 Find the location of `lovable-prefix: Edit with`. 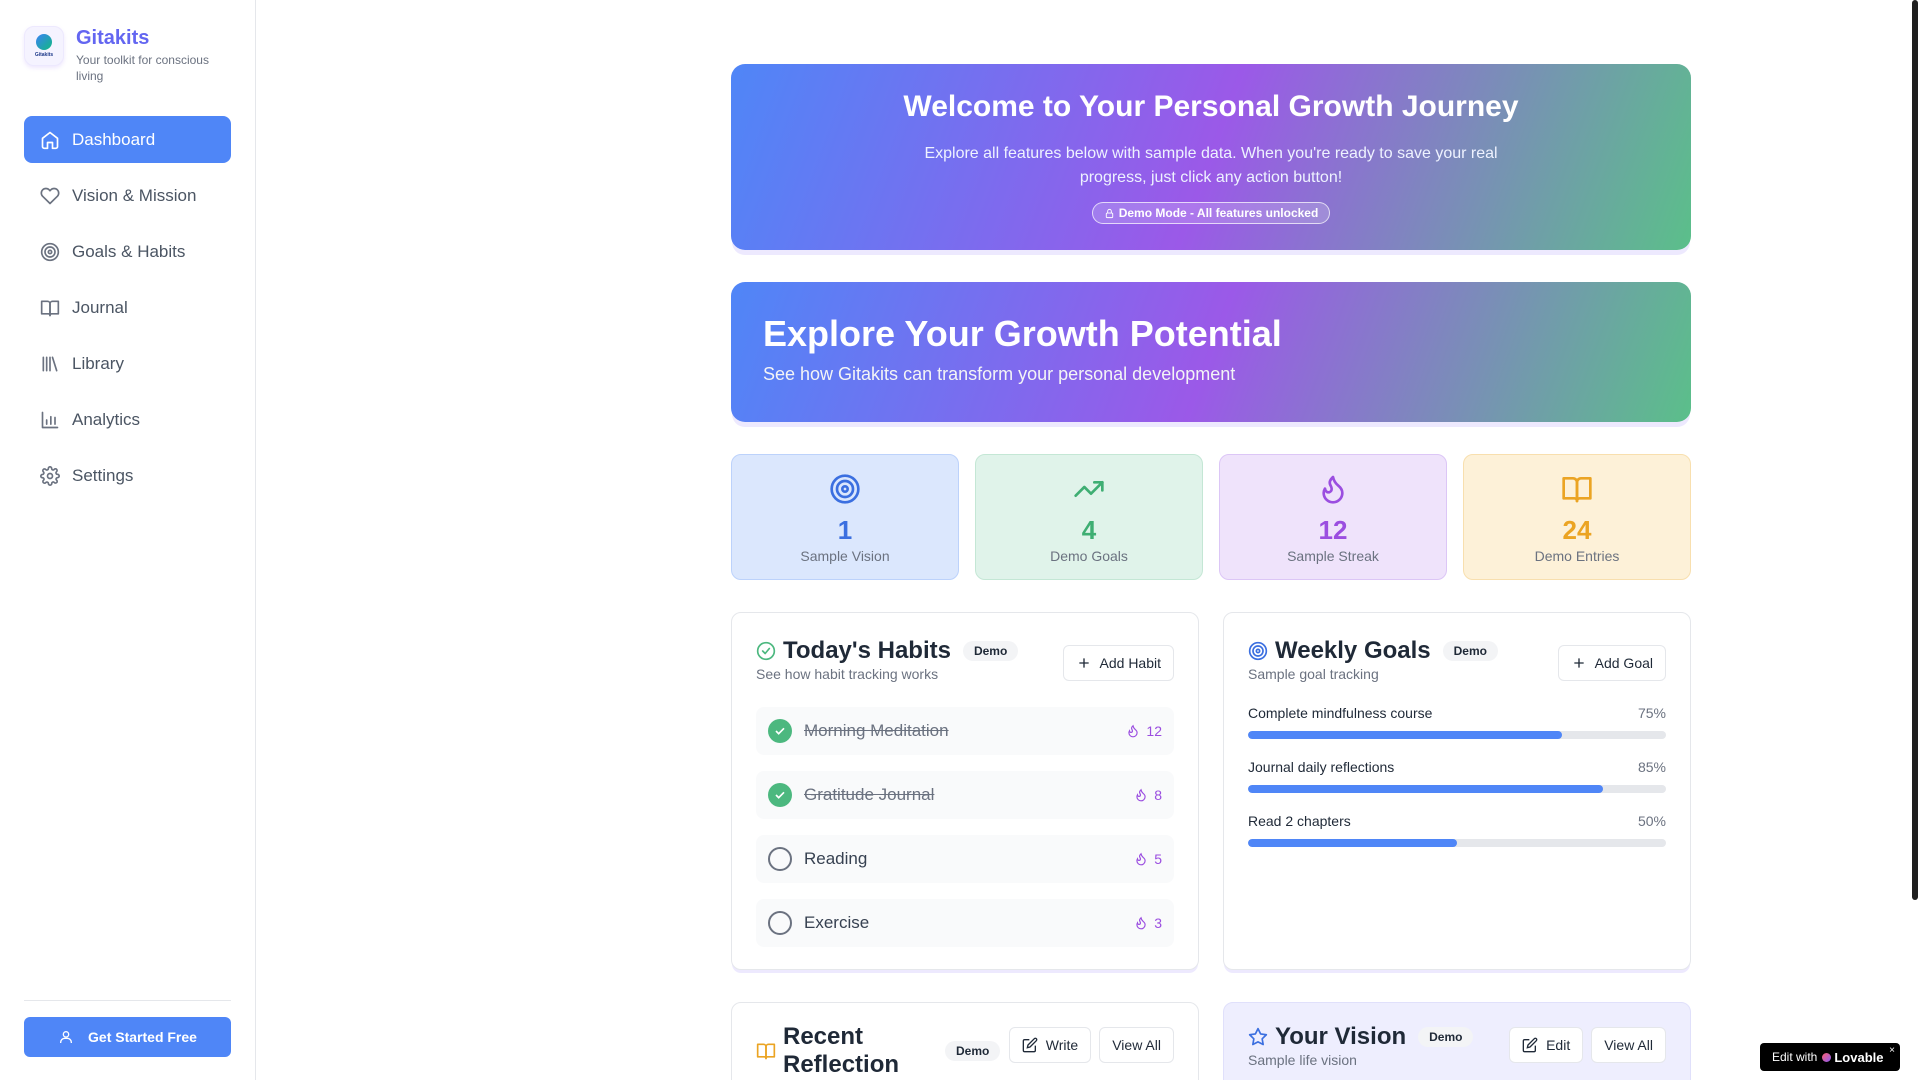

lovable-prefix: Edit with is located at coordinates (1795, 1057).